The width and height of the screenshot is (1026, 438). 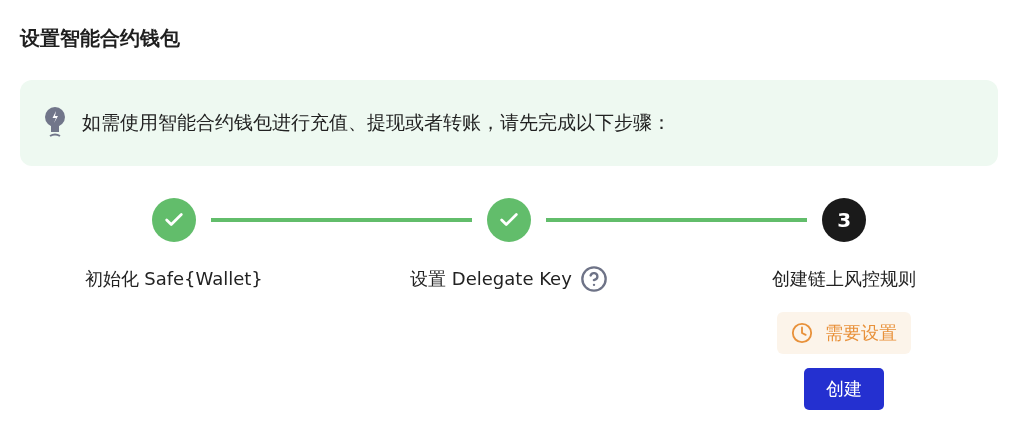 I want to click on step-number: 3, so click(x=844, y=220).